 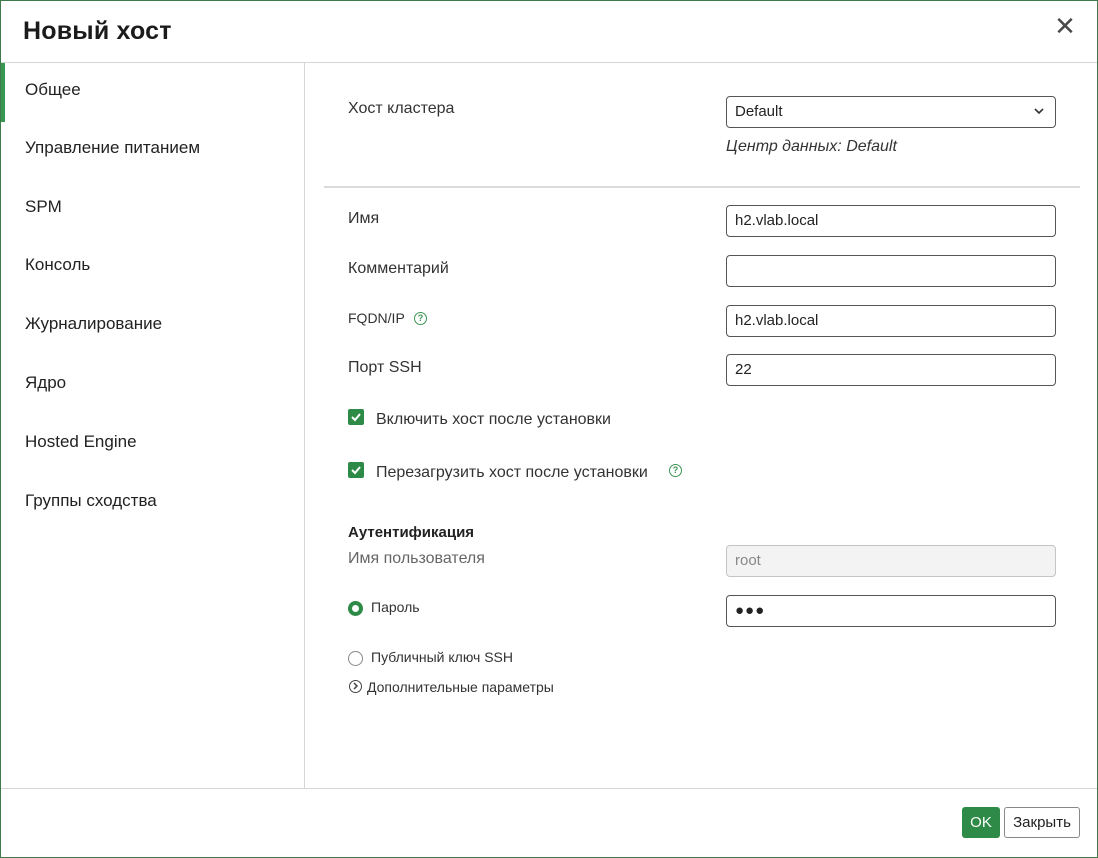 What do you see at coordinates (891, 321) in the screenshot?
I see `fqdn-input: h2.vlab.local` at bounding box center [891, 321].